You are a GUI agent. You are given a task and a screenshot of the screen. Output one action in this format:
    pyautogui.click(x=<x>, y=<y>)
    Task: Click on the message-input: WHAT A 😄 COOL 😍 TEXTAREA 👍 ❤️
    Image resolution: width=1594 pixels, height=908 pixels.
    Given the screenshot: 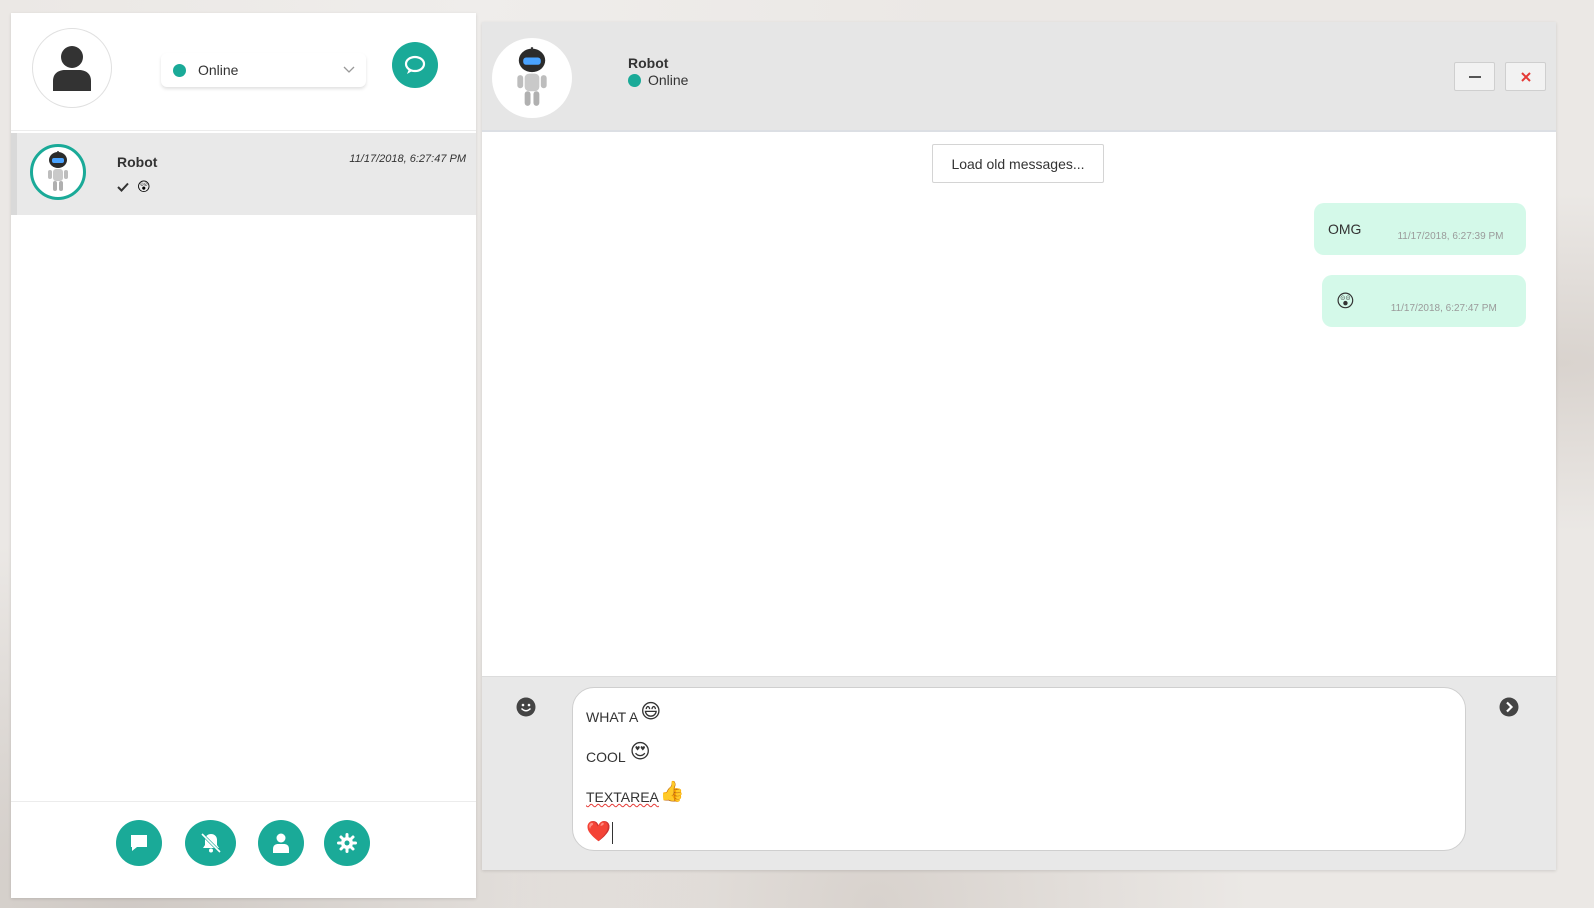 What is the action you would take?
    pyautogui.click(x=1019, y=769)
    